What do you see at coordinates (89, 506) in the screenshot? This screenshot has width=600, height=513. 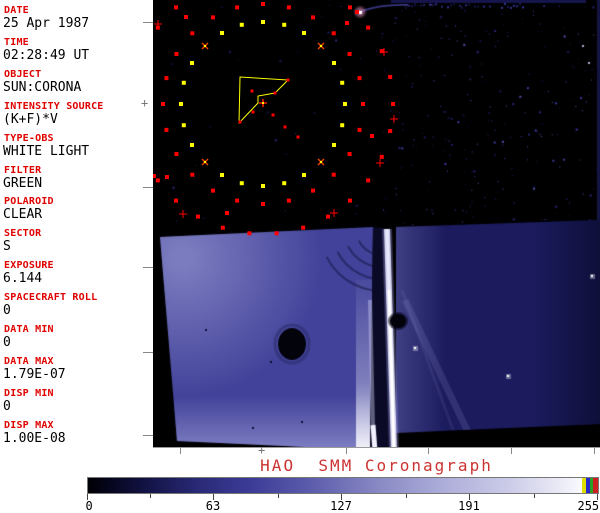 I see `colorbar-tick-label: 0` at bounding box center [89, 506].